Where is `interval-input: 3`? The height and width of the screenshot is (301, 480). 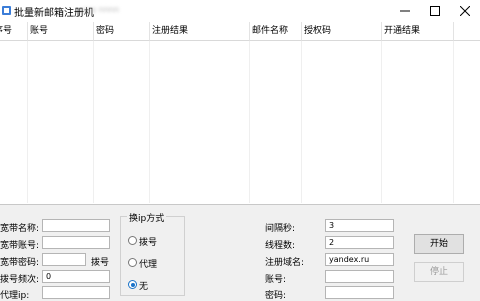 interval-input: 3 is located at coordinates (359, 225).